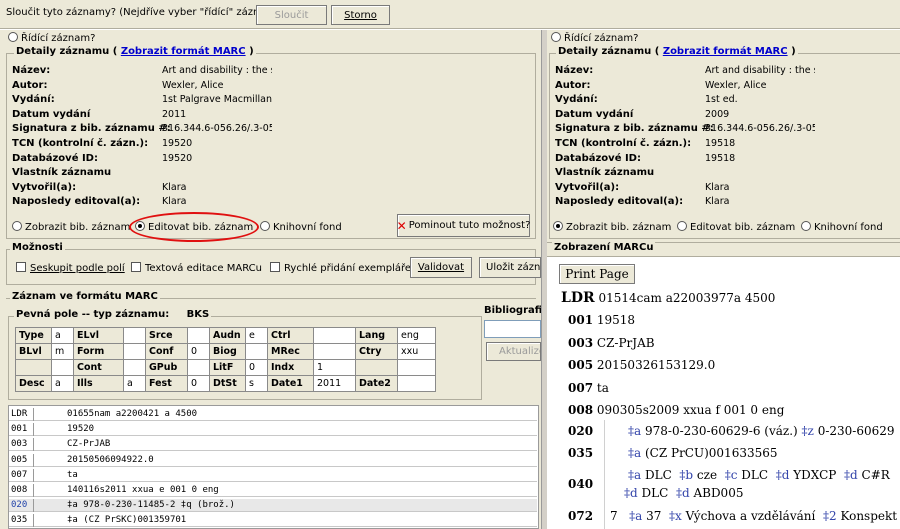 The width and height of the screenshot is (900, 529). What do you see at coordinates (273, 414) in the screenshot?
I see `marc-row: LDR 01655nam a2200421 a 4500` at bounding box center [273, 414].